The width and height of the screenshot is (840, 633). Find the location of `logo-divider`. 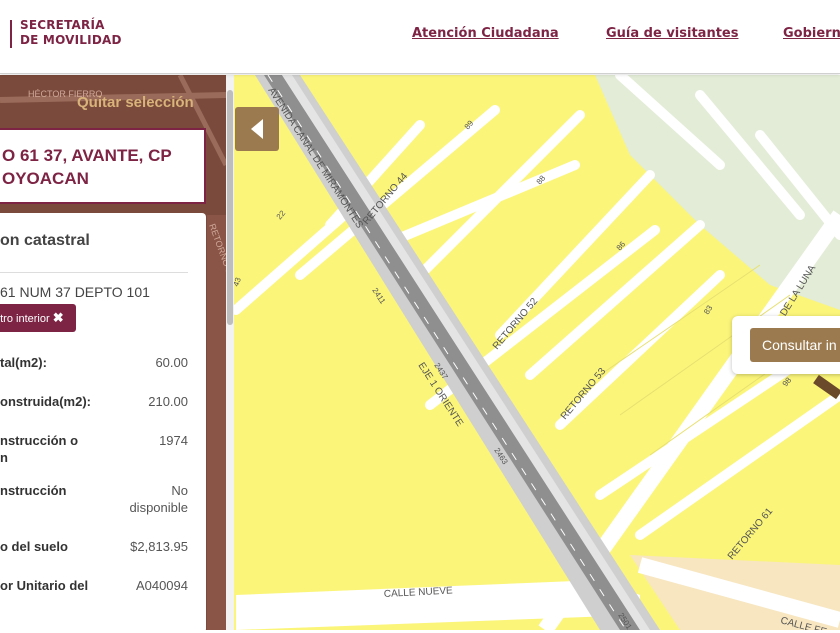

logo-divider is located at coordinates (11, 34).